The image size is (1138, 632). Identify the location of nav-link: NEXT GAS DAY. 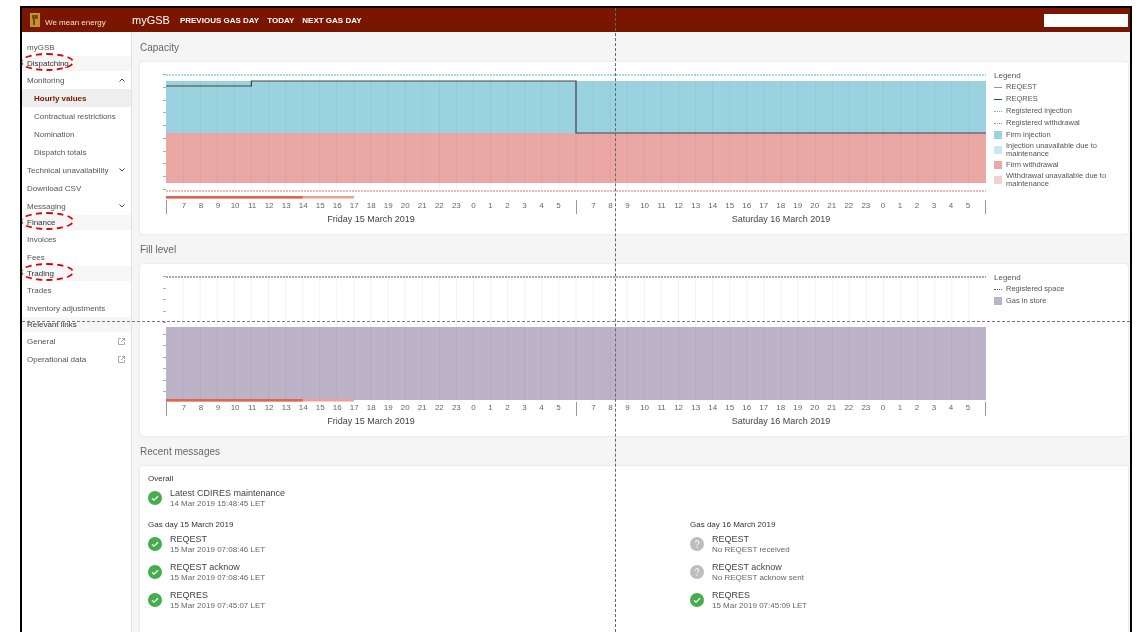
(332, 20).